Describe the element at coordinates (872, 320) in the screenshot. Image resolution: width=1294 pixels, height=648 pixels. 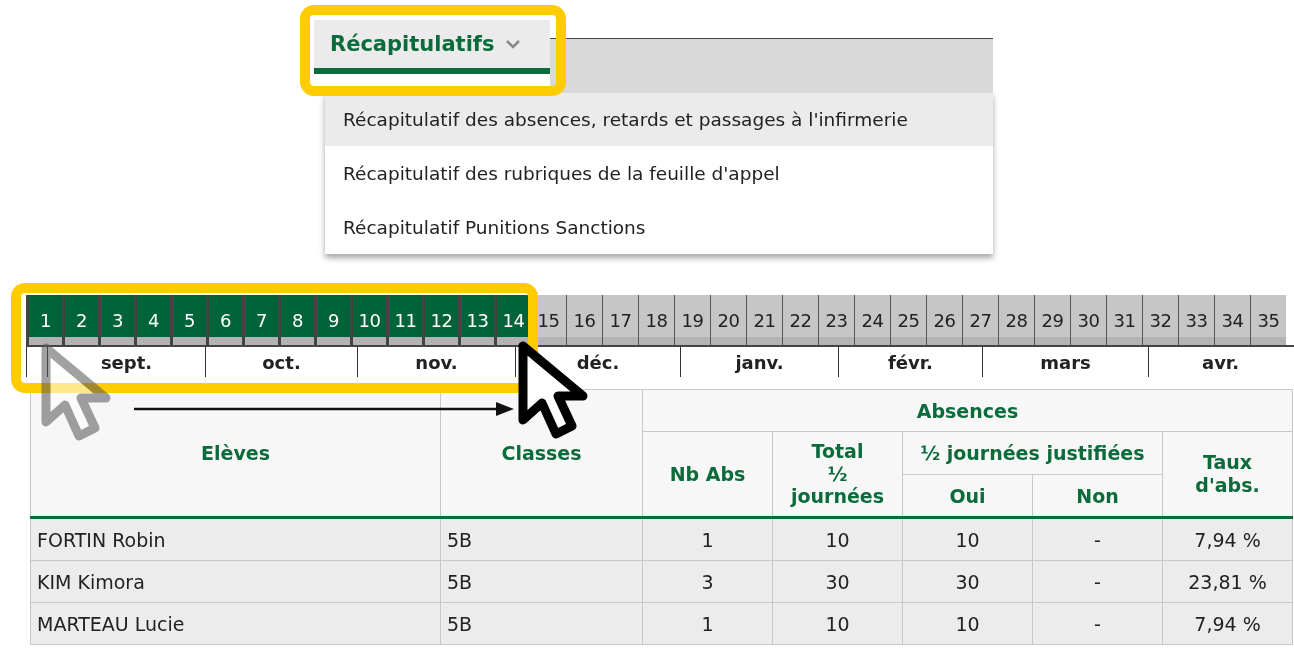
I see `week-cell: 24` at that location.